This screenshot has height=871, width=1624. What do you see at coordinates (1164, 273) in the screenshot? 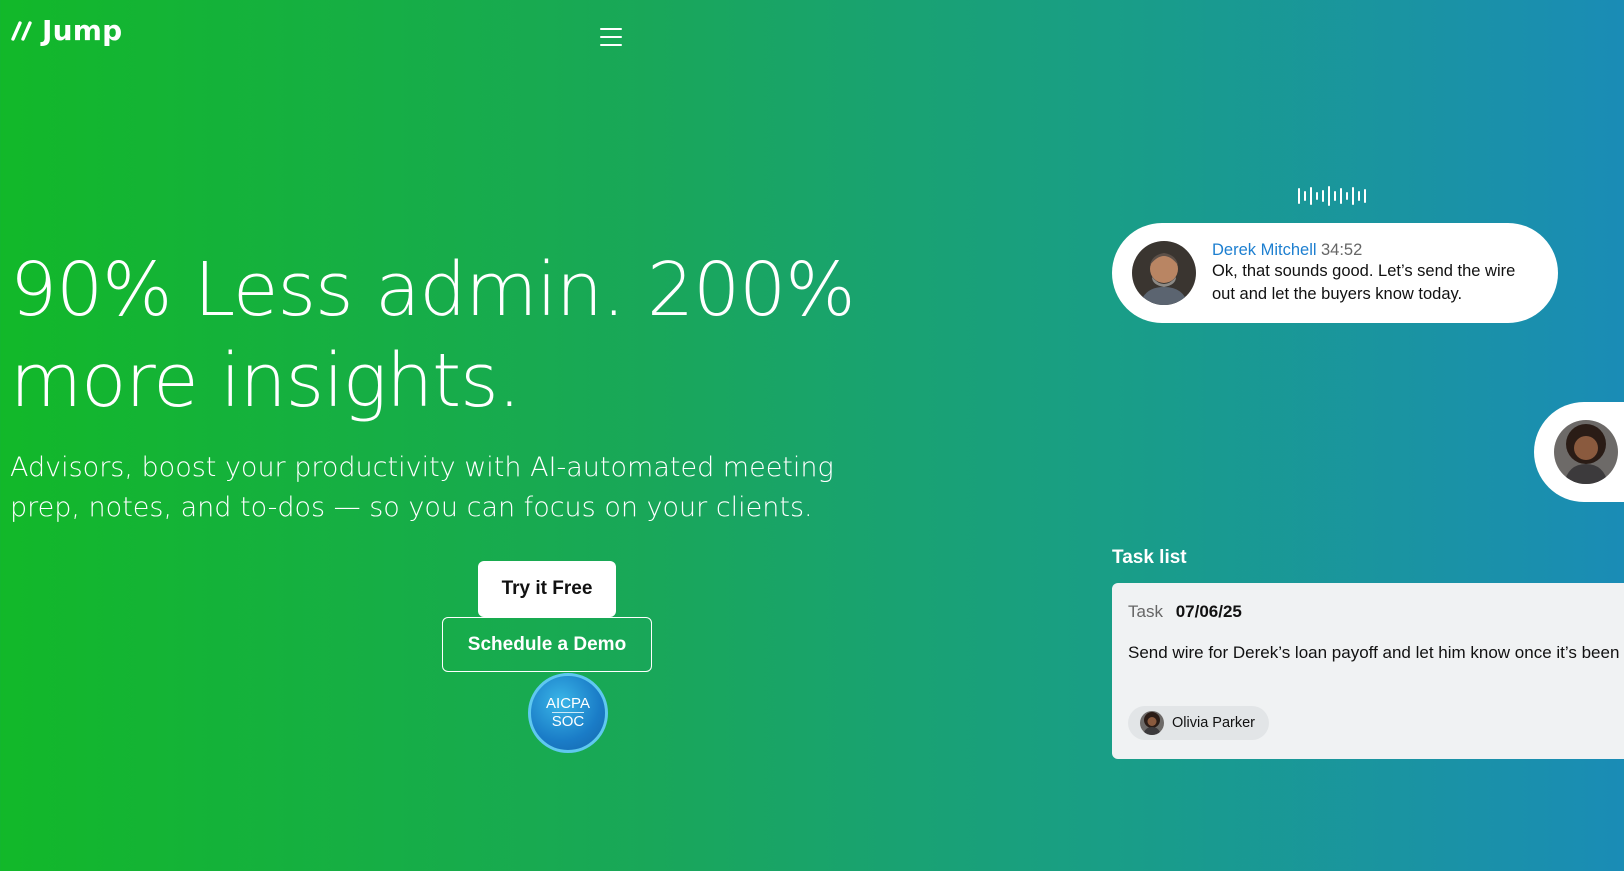
I see `derek-avatar` at bounding box center [1164, 273].